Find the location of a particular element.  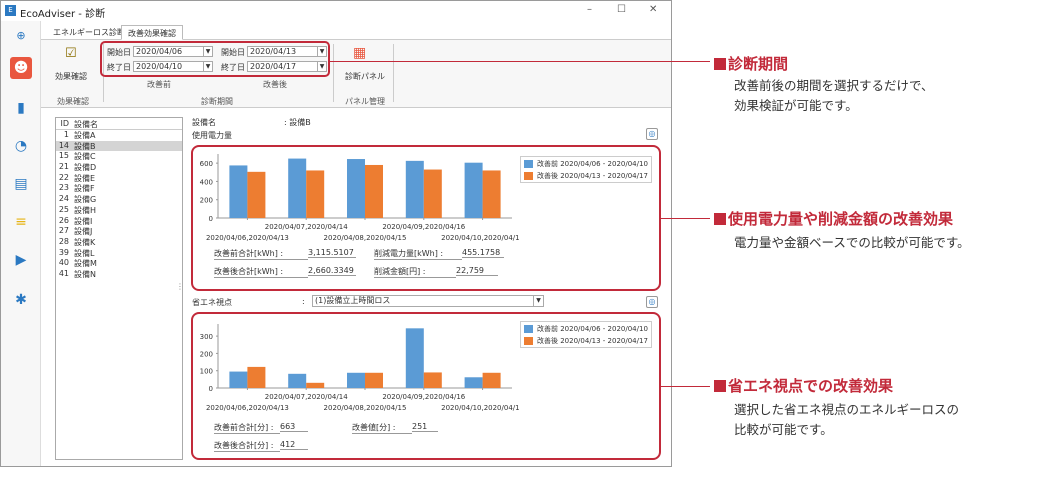

list-item: 40 設備M is located at coordinates (119, 263).